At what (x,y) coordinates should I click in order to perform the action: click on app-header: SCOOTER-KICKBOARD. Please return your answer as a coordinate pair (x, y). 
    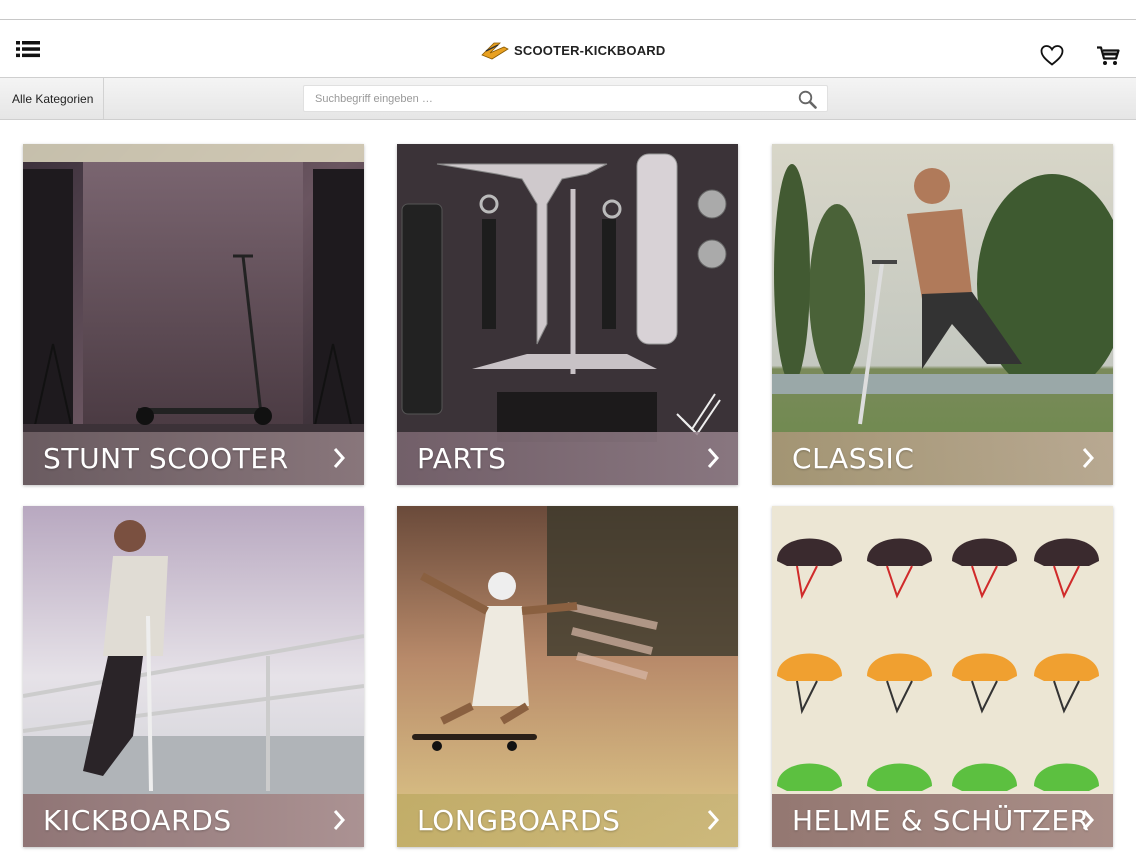
    Looking at the image, I should click on (568, 49).